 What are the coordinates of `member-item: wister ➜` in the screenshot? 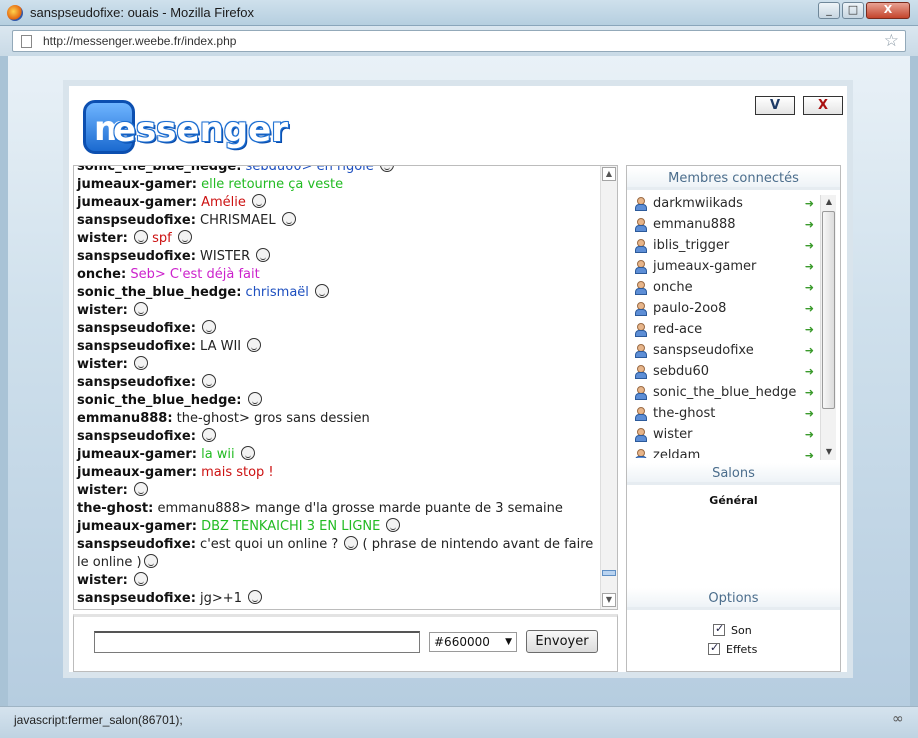 It's located at (733, 434).